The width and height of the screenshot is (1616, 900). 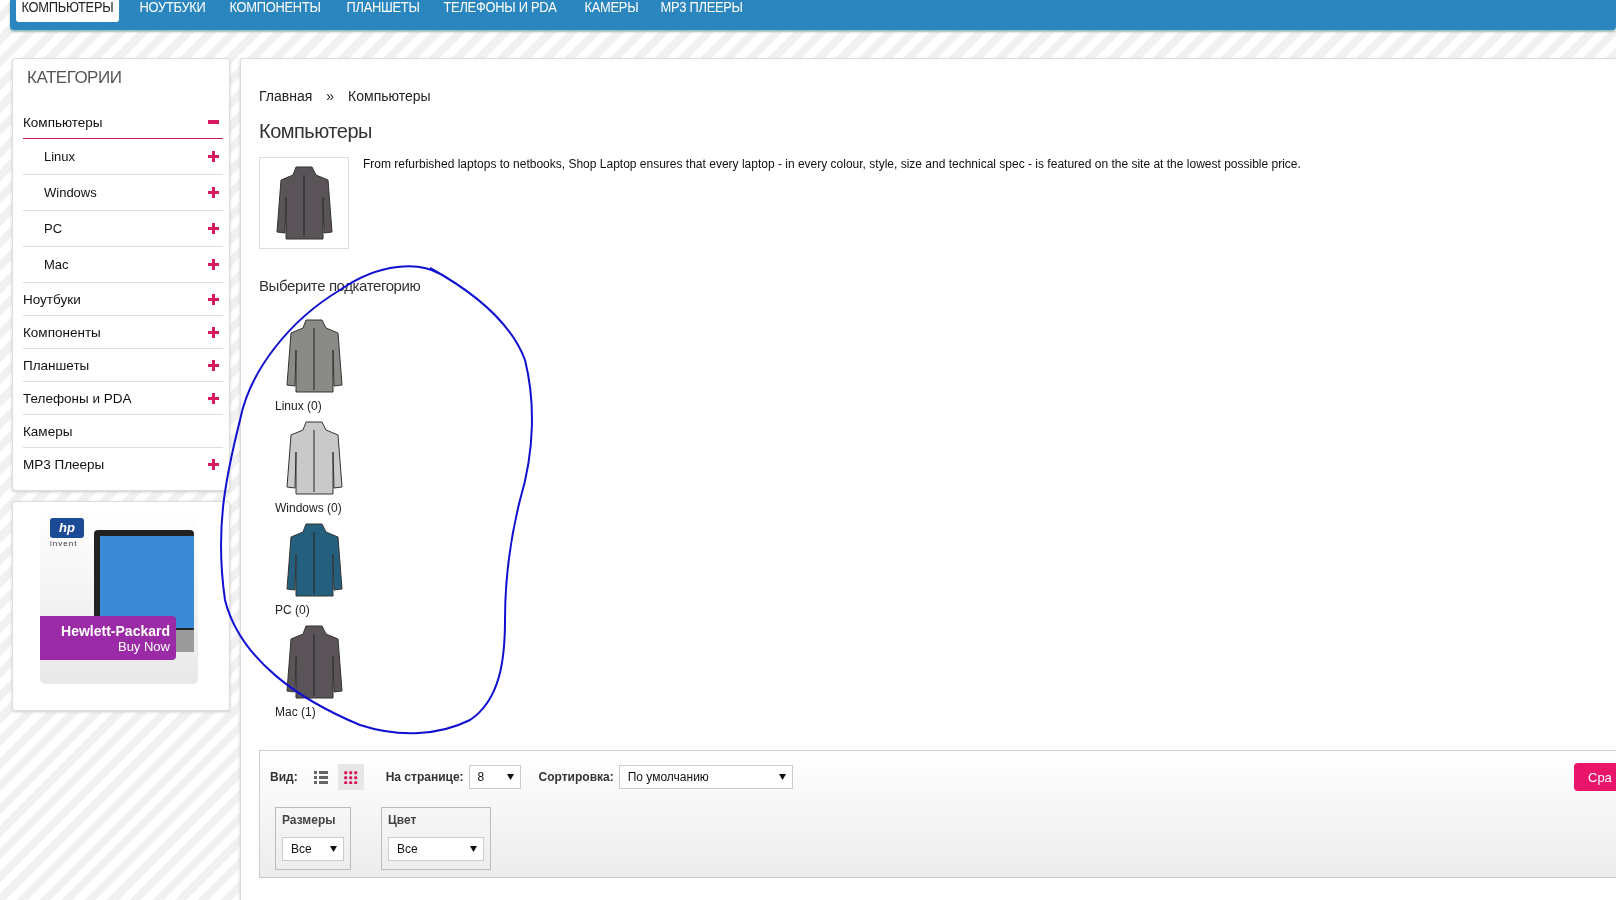 What do you see at coordinates (62, 332) in the screenshot?
I see `category-link: Компоненты` at bounding box center [62, 332].